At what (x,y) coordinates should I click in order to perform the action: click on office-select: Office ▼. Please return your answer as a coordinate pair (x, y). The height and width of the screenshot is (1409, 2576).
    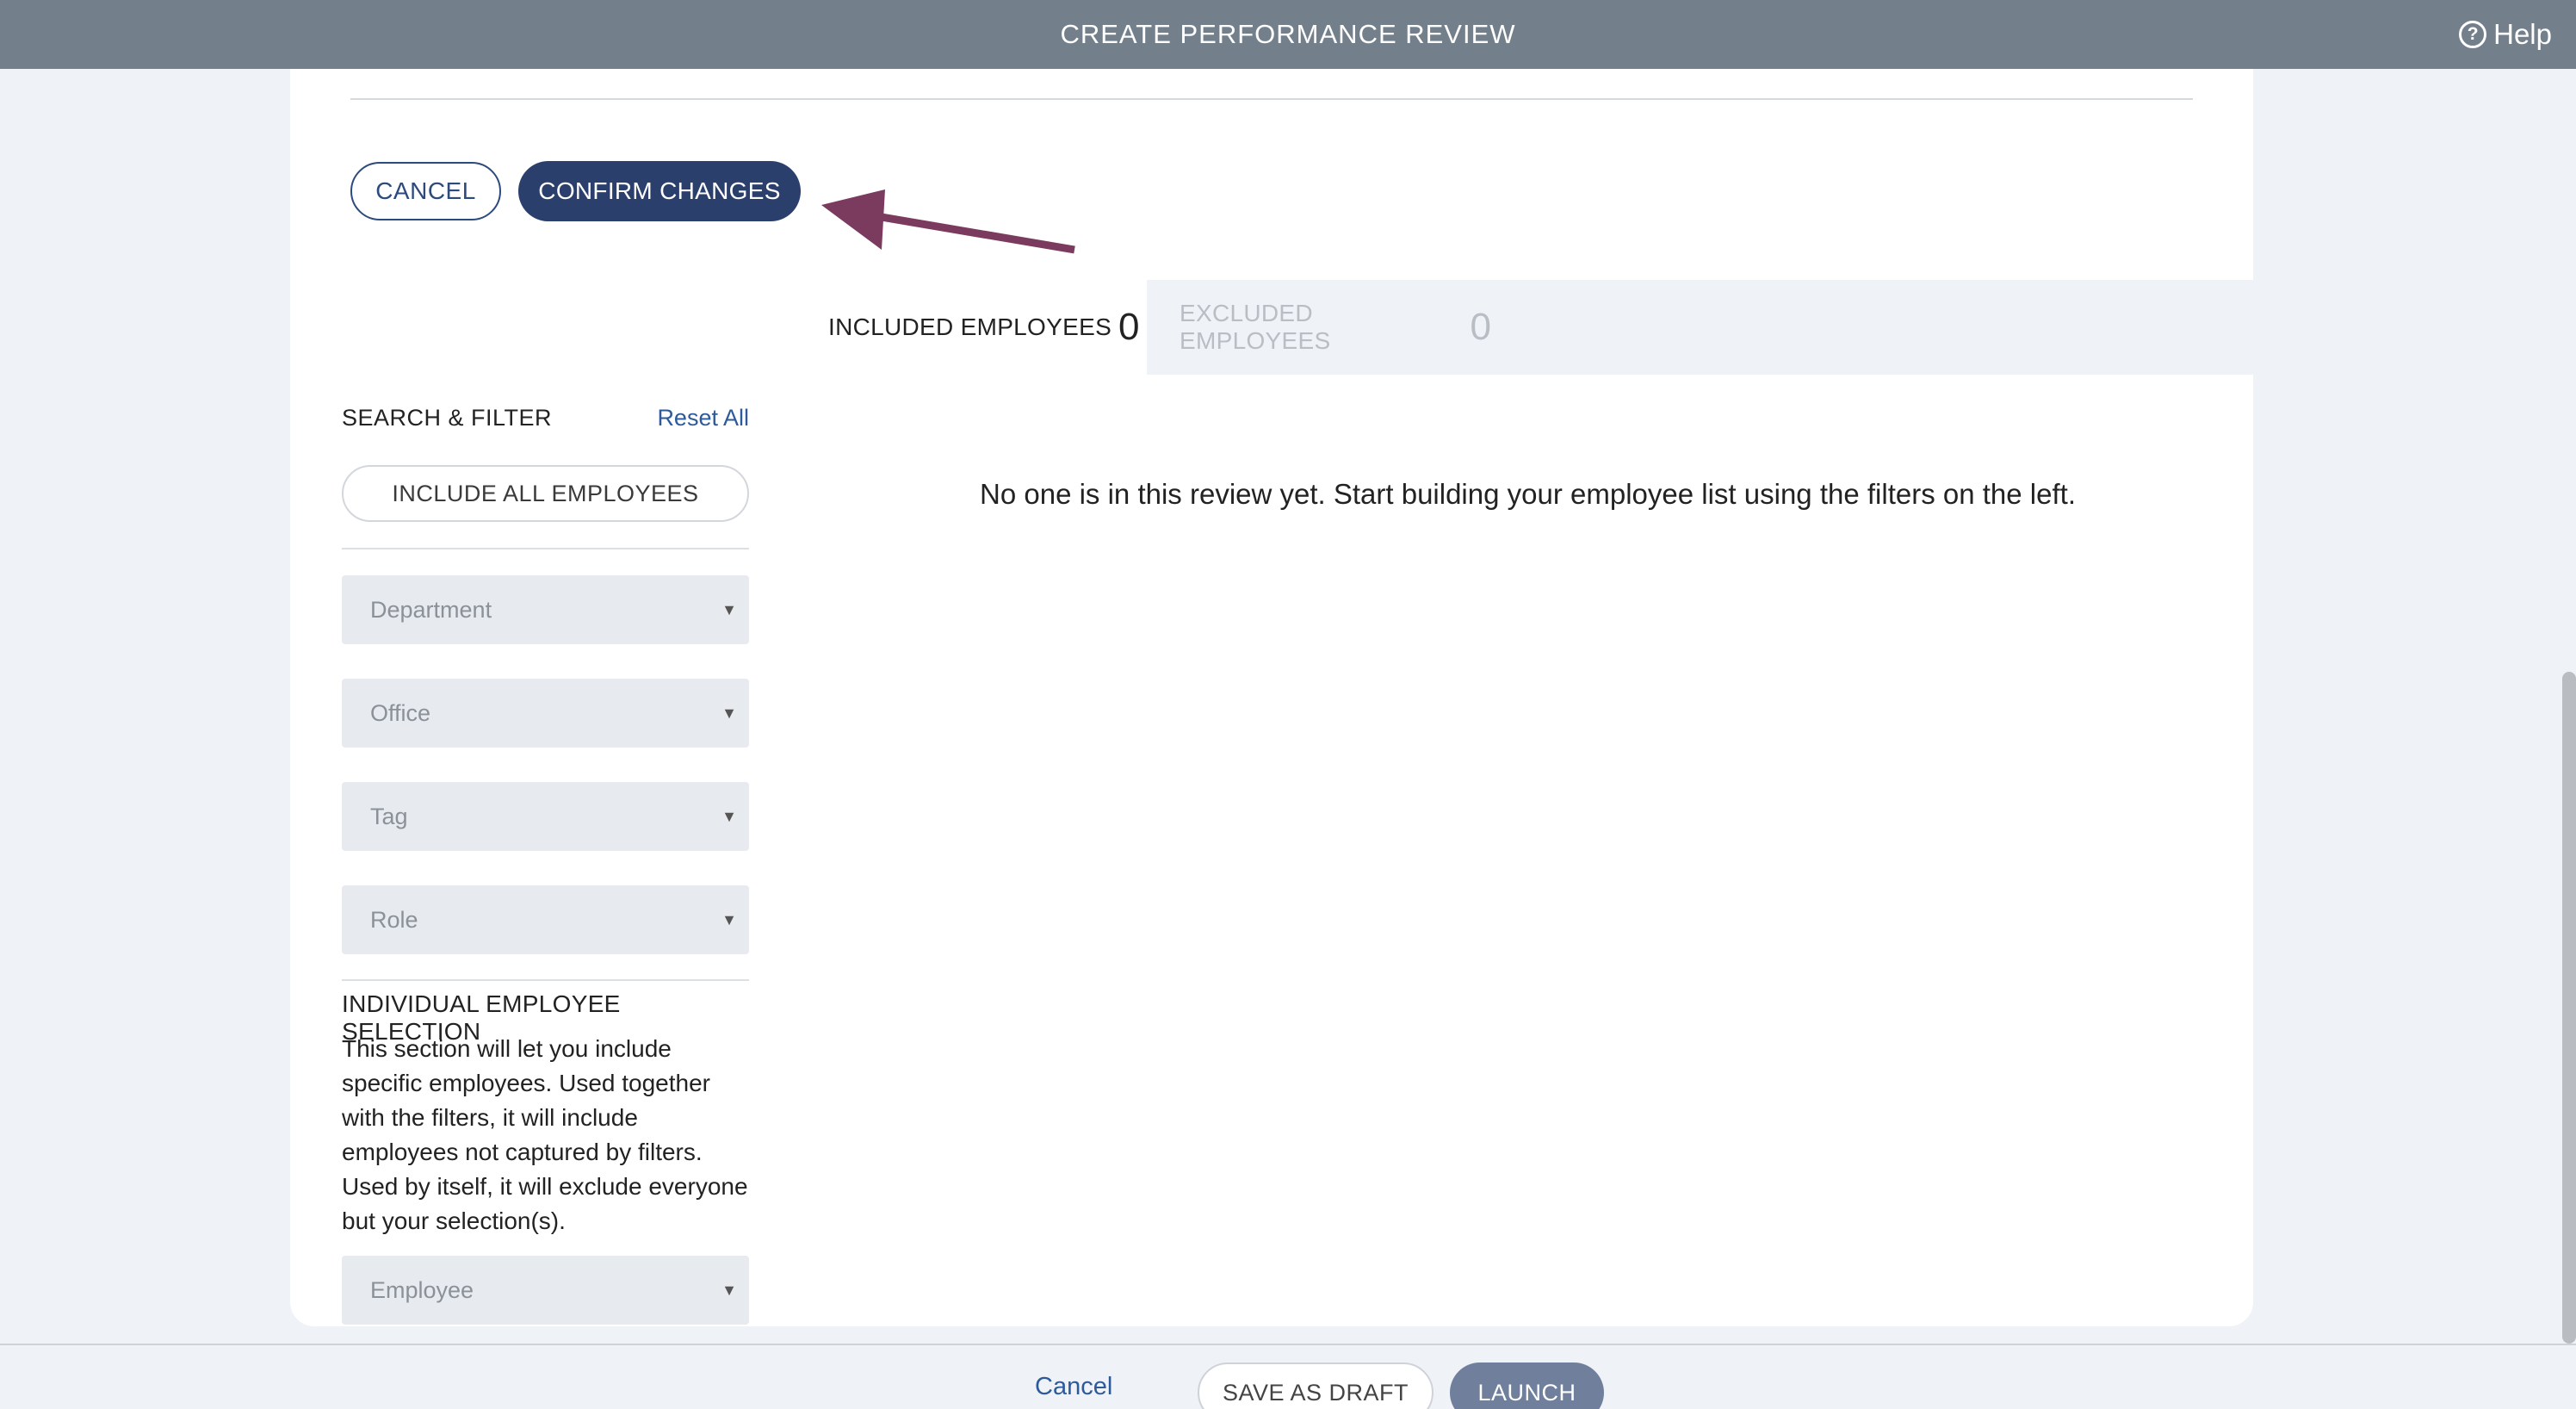
    Looking at the image, I should click on (546, 714).